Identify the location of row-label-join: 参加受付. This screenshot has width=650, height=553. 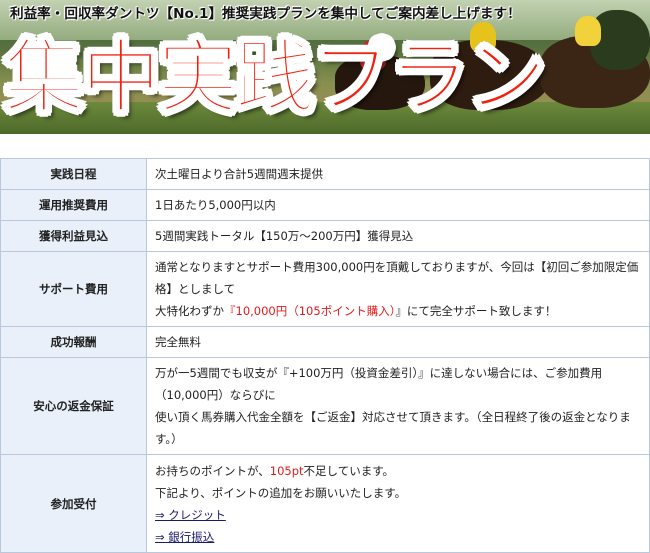
(73, 503).